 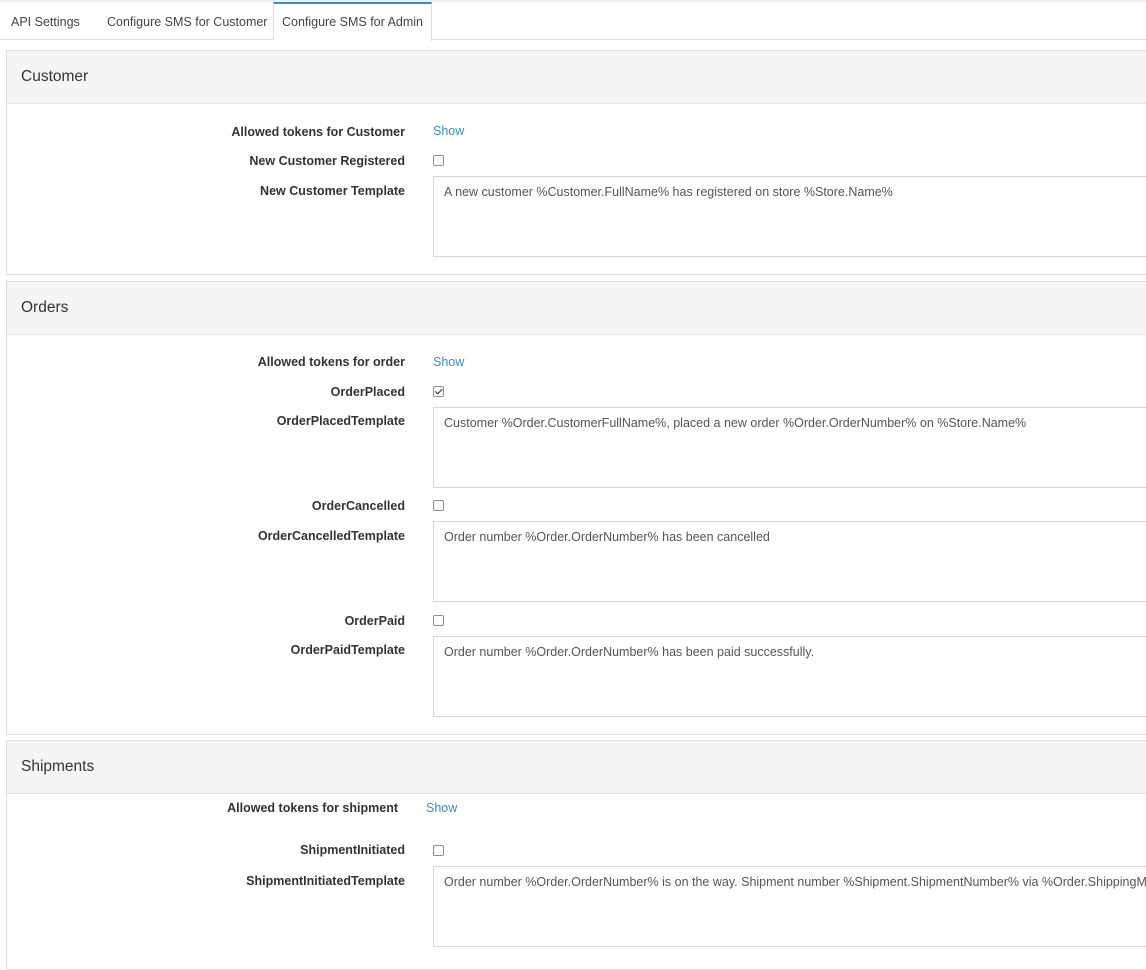 What do you see at coordinates (347, 650) in the screenshot?
I see `order-paid-template-label: OrderPaidTemplate` at bounding box center [347, 650].